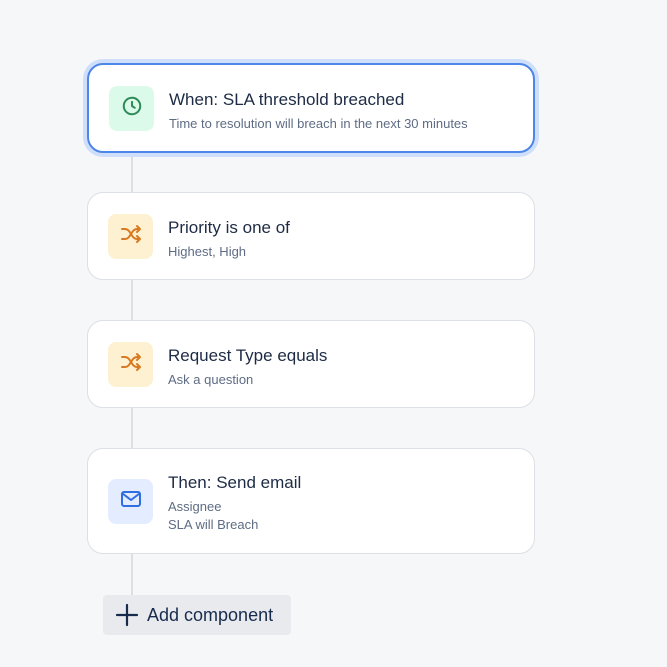 The width and height of the screenshot is (667, 667). I want to click on card-title: Request Type equals, so click(248, 355).